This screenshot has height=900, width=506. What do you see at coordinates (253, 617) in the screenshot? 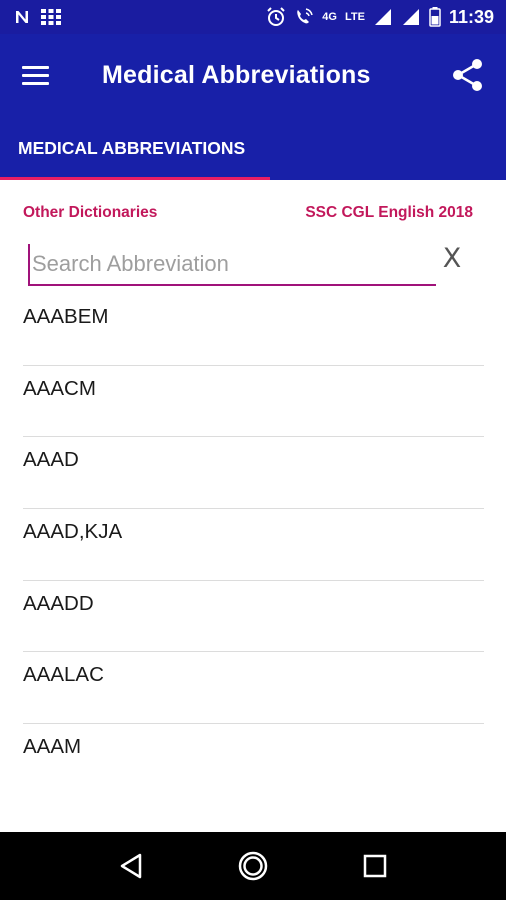
I see `list-item: AAADD` at bounding box center [253, 617].